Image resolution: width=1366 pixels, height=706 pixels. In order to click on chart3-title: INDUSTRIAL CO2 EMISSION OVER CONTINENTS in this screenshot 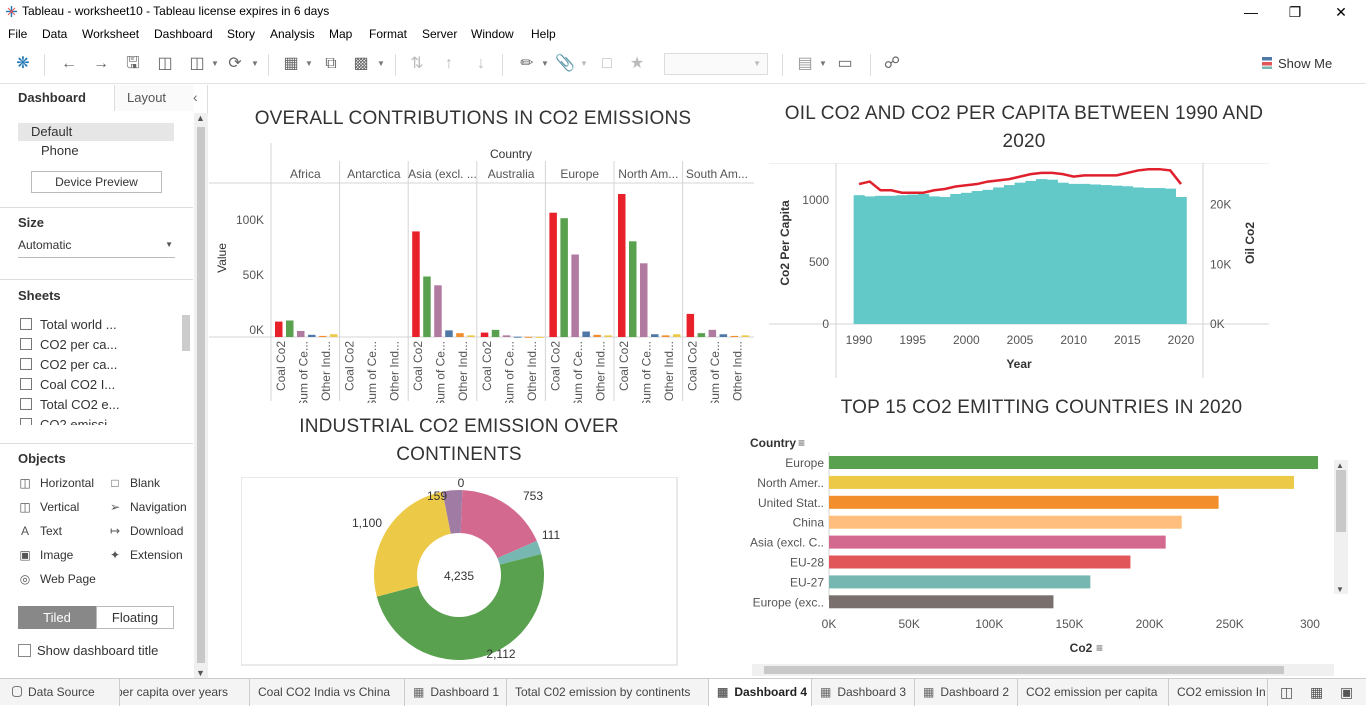, I will do `click(459, 440)`.